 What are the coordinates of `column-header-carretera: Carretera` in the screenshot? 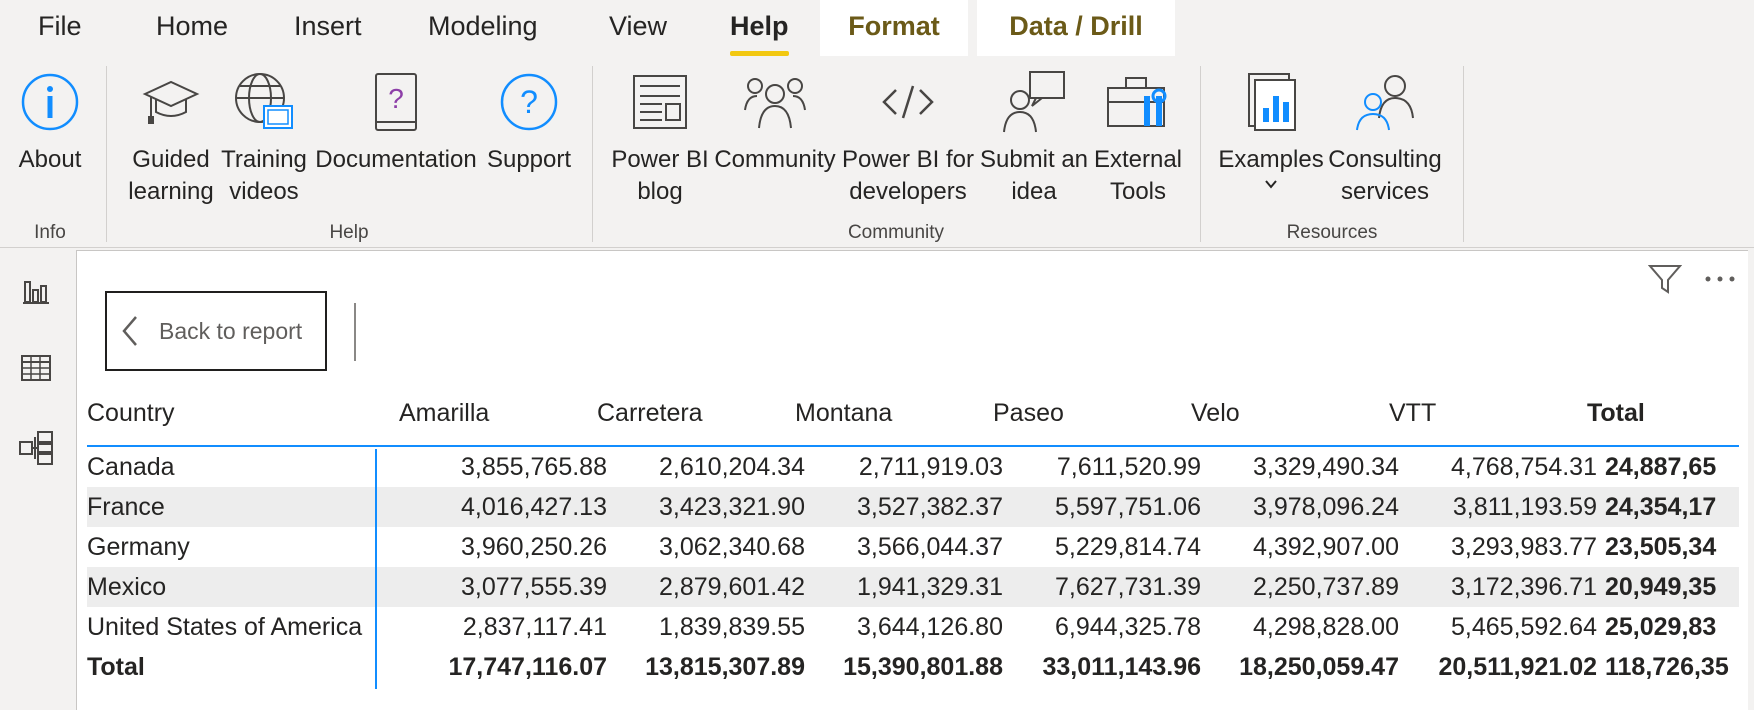 It's located at (650, 413).